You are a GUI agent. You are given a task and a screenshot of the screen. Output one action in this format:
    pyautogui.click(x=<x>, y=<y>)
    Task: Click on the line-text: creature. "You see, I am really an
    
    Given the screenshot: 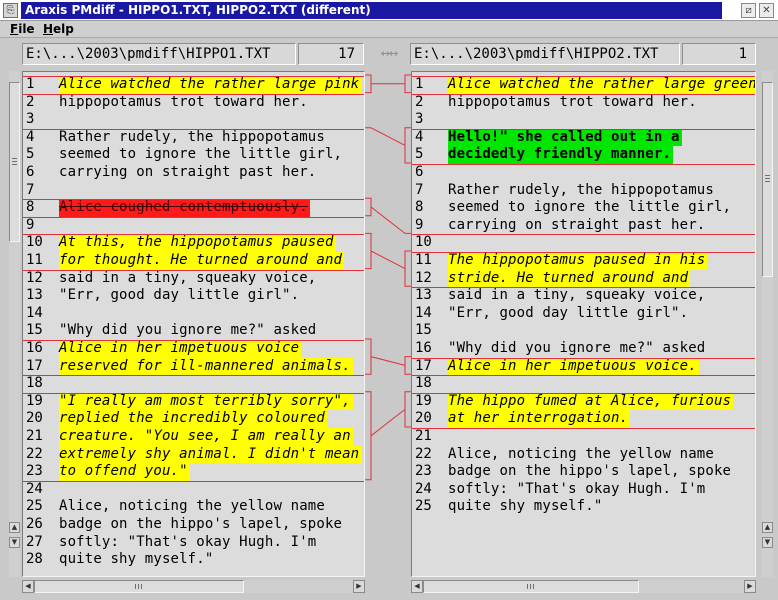 What is the action you would take?
    pyautogui.click(x=206, y=437)
    